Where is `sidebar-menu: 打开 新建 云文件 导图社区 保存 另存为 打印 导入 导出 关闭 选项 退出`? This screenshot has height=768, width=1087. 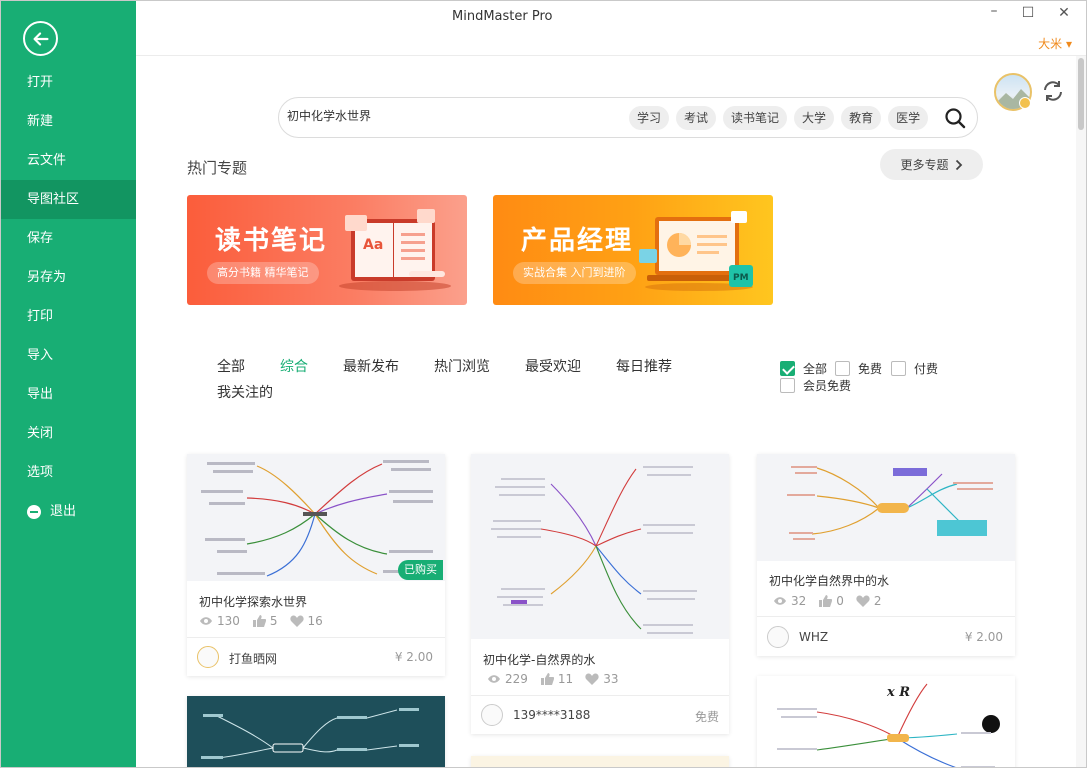
sidebar-menu: 打开 新建 云文件 导图社区 保存 另存为 打印 导入 导出 关闭 选项 退出 is located at coordinates (68, 297).